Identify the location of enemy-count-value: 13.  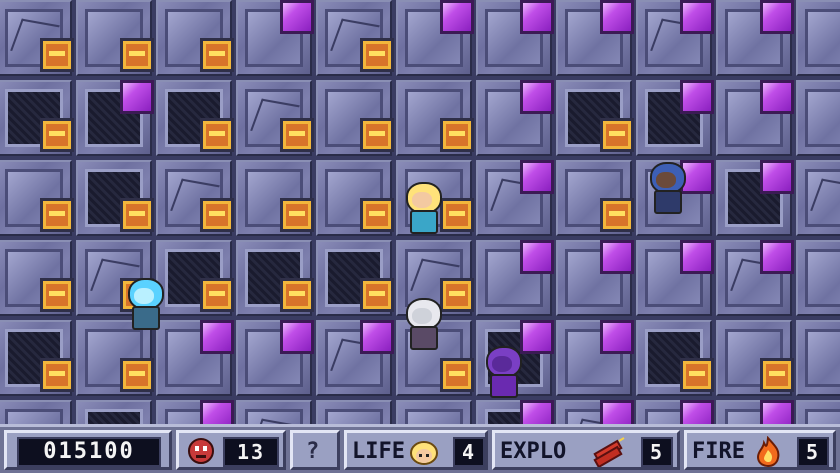
(251, 452).